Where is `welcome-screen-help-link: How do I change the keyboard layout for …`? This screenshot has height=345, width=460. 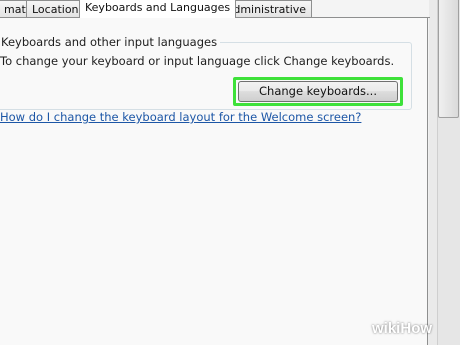
welcome-screen-help-link: How do I change the keyboard layout for … is located at coordinates (180, 117).